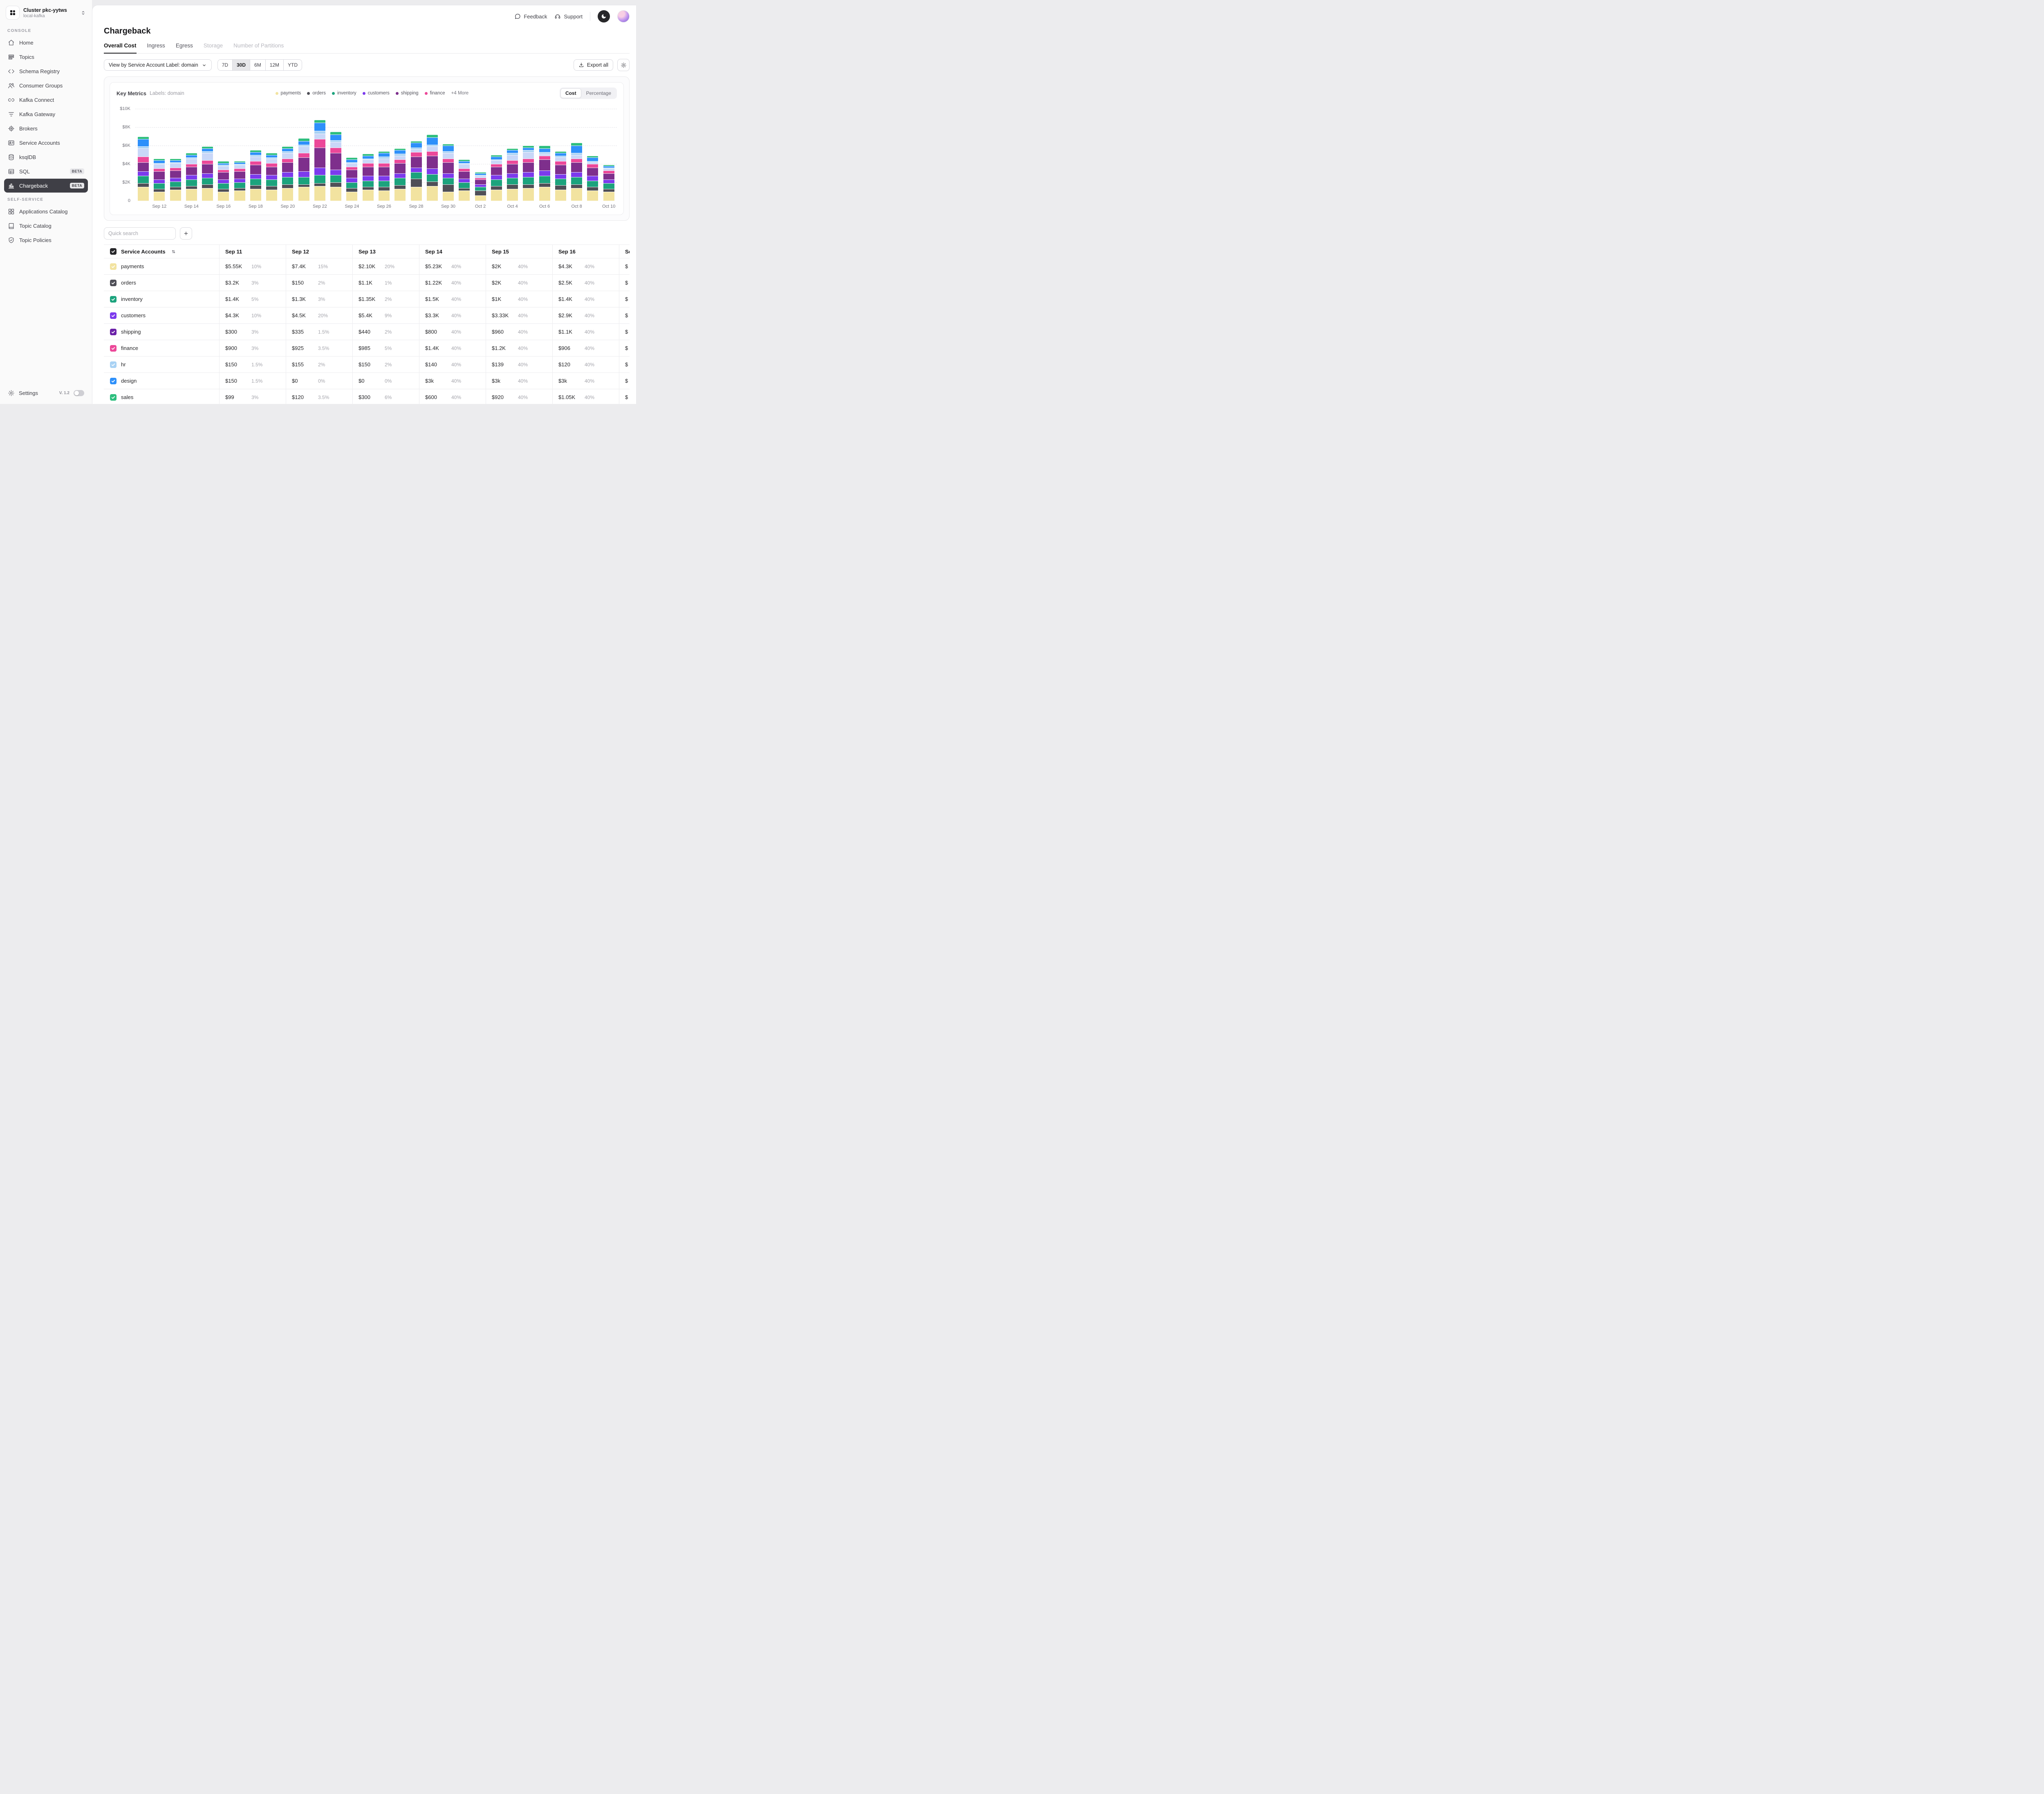  I want to click on range-6m-button: 6M, so click(258, 65).